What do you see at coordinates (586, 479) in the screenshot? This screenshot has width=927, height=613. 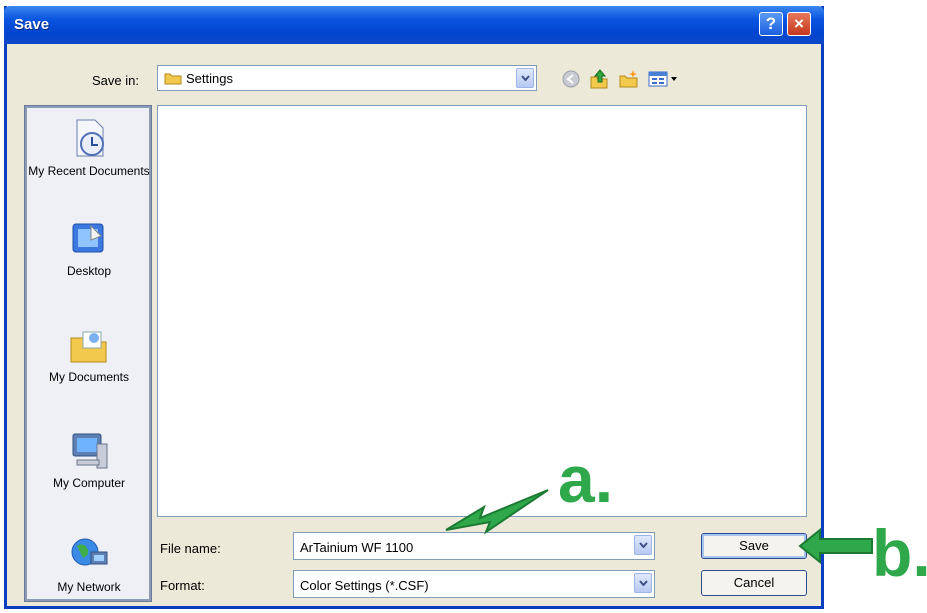 I see `annotation-label-a: a.` at bounding box center [586, 479].